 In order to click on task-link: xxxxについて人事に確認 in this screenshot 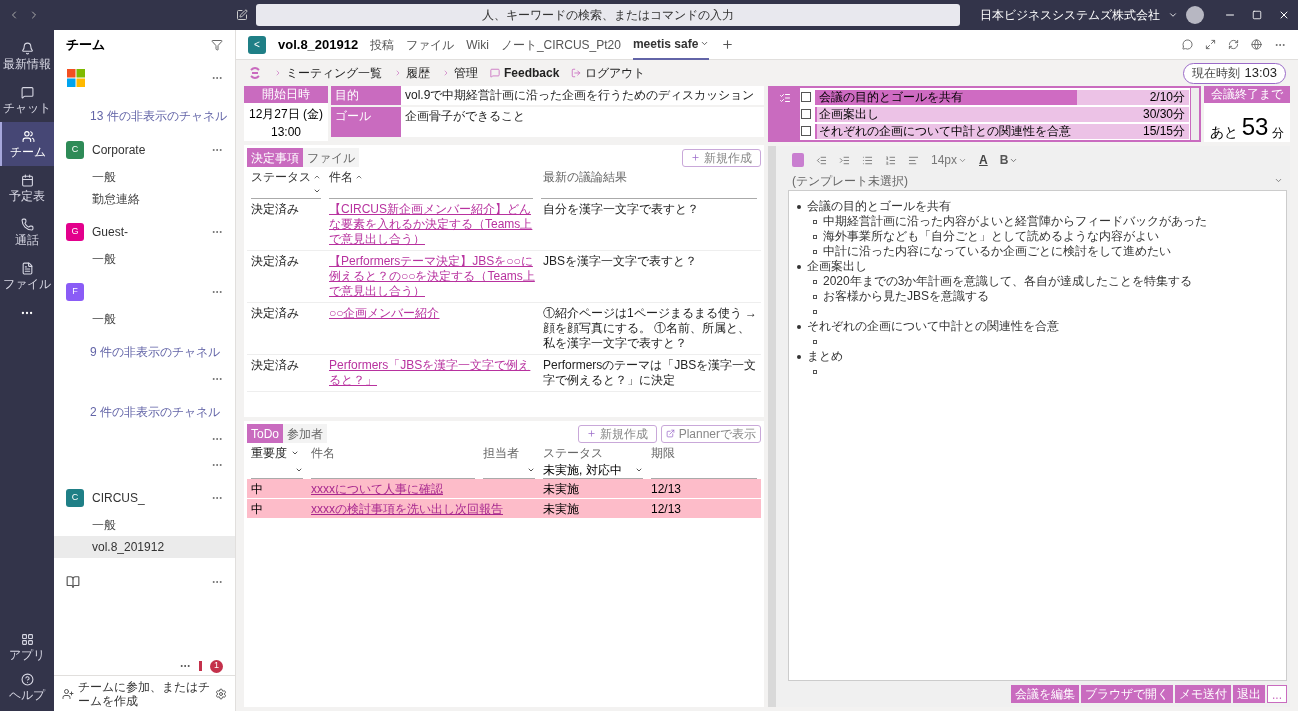, I will do `click(377, 488)`.